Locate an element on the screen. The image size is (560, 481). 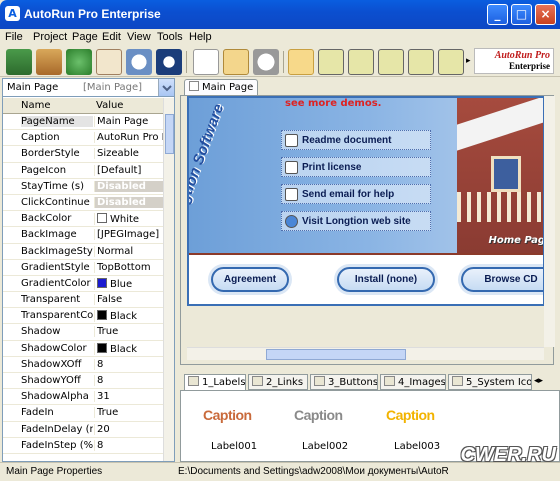
property-value: False is located at coordinates (129, 300).